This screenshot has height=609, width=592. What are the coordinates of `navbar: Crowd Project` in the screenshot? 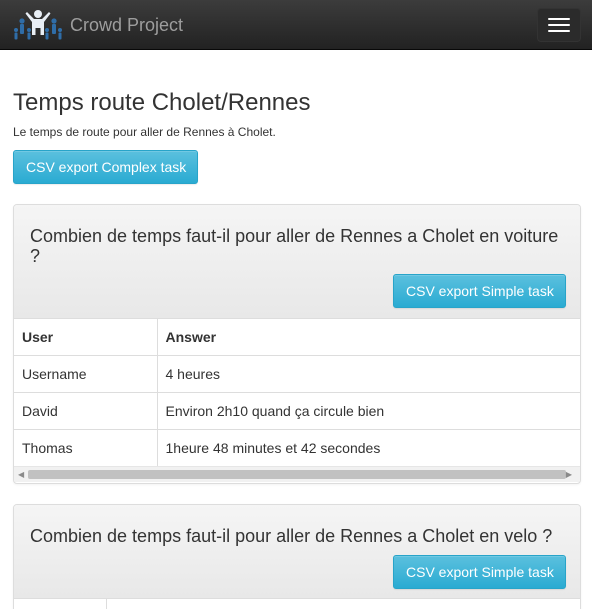 It's located at (296, 25).